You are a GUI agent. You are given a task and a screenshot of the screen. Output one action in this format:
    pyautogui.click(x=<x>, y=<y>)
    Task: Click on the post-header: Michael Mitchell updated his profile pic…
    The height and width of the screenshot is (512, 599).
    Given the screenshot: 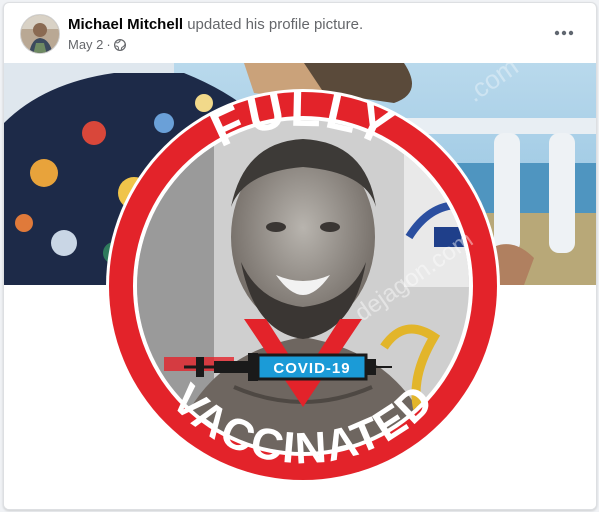 What is the action you would take?
    pyautogui.click(x=300, y=33)
    